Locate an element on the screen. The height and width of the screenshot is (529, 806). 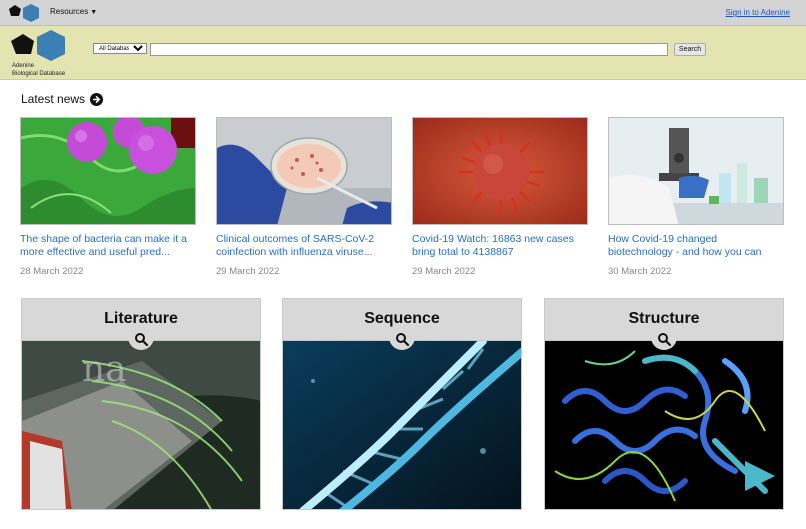
literature-illustration: na is located at coordinates (141, 425).